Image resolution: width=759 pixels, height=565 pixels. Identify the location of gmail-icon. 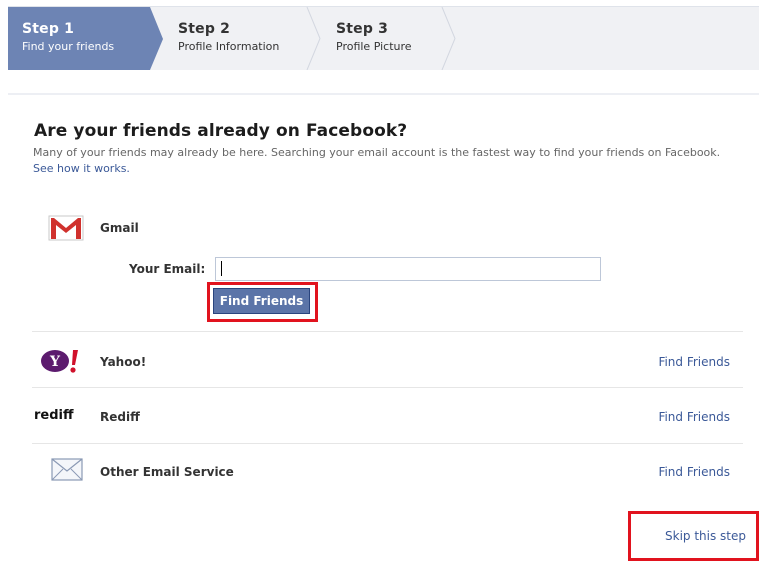
(66, 228).